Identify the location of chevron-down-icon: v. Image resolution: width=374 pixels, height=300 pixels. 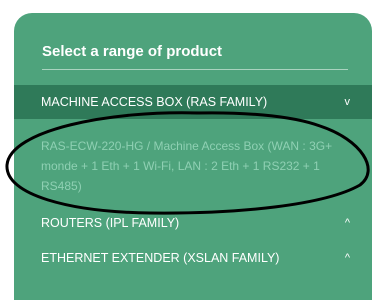
(347, 102).